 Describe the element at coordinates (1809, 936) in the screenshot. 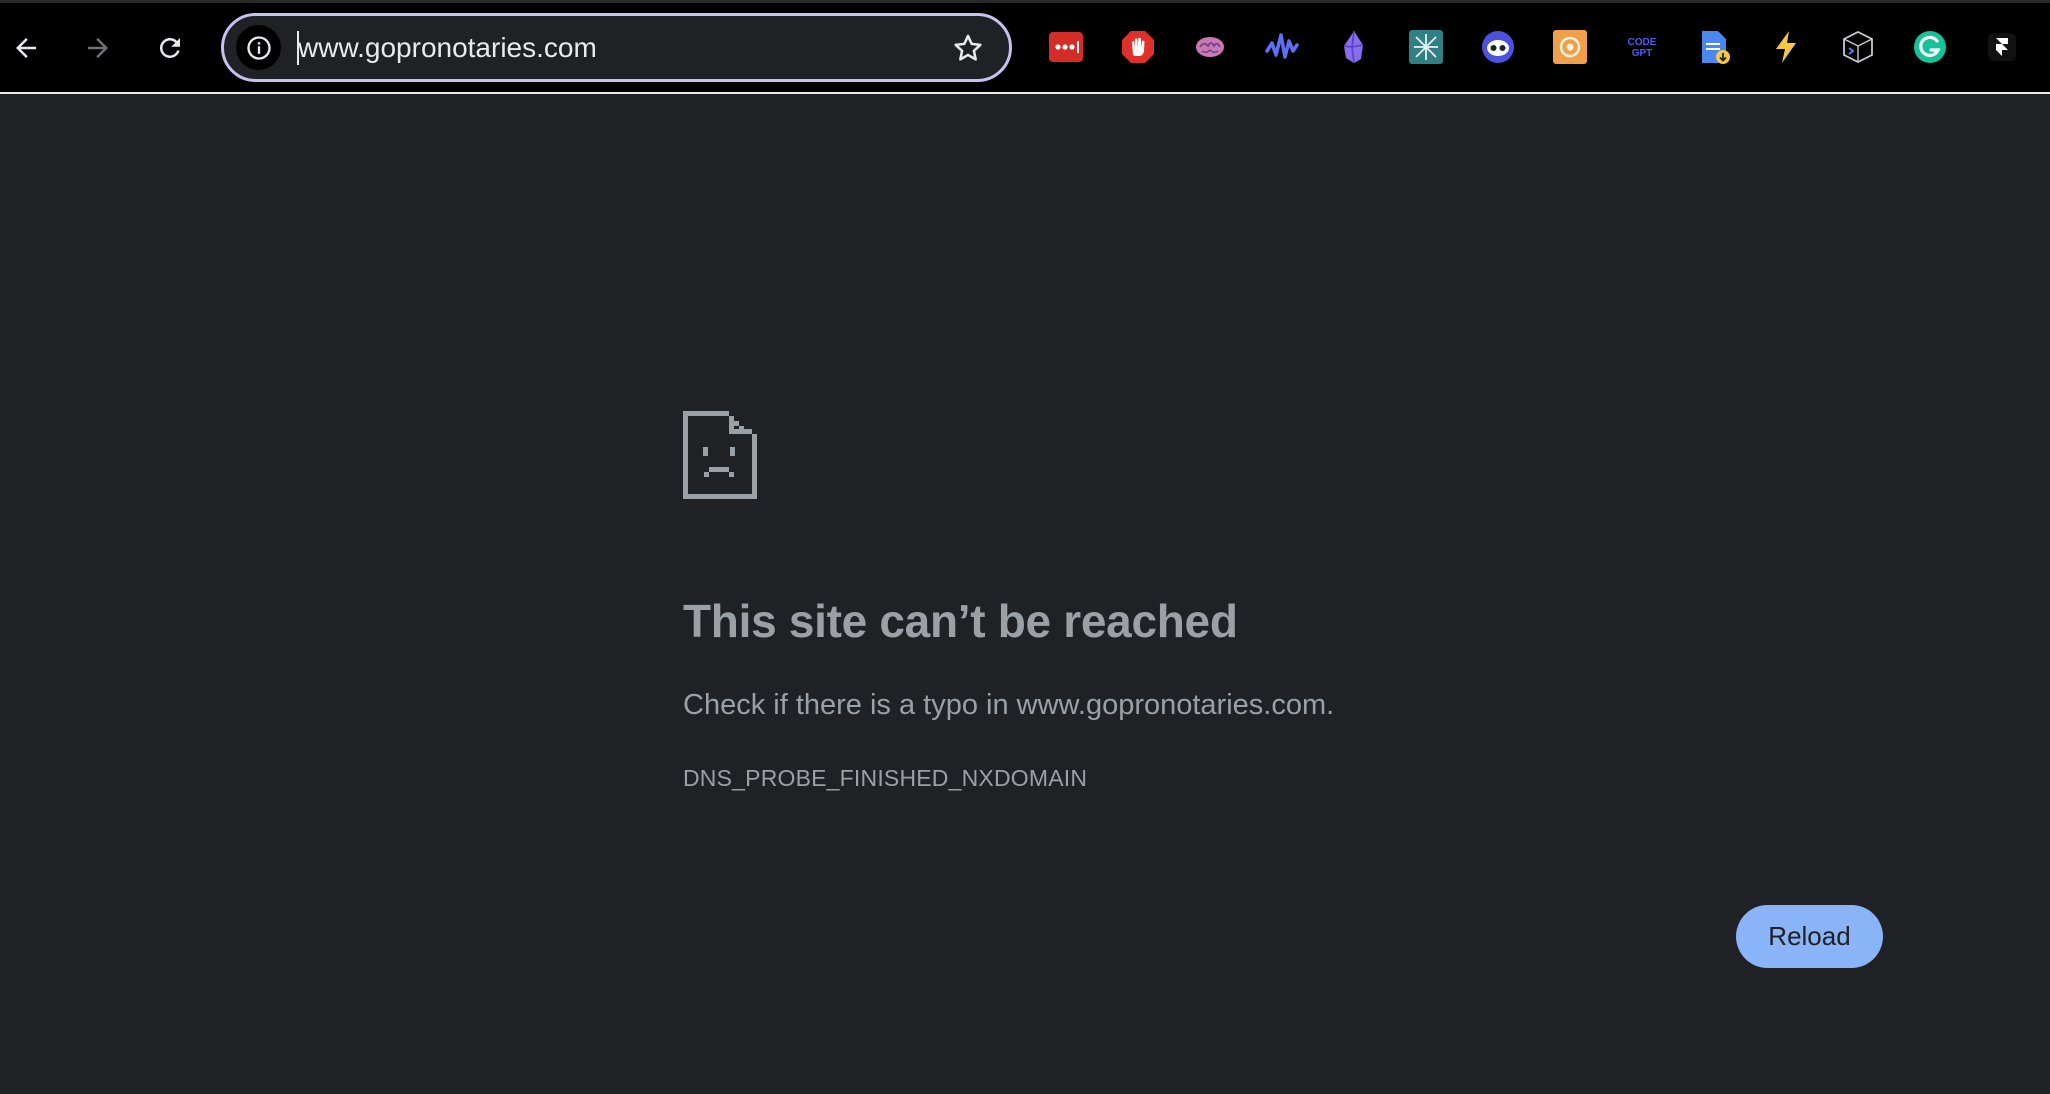

I see `reload-button: Reload` at that location.